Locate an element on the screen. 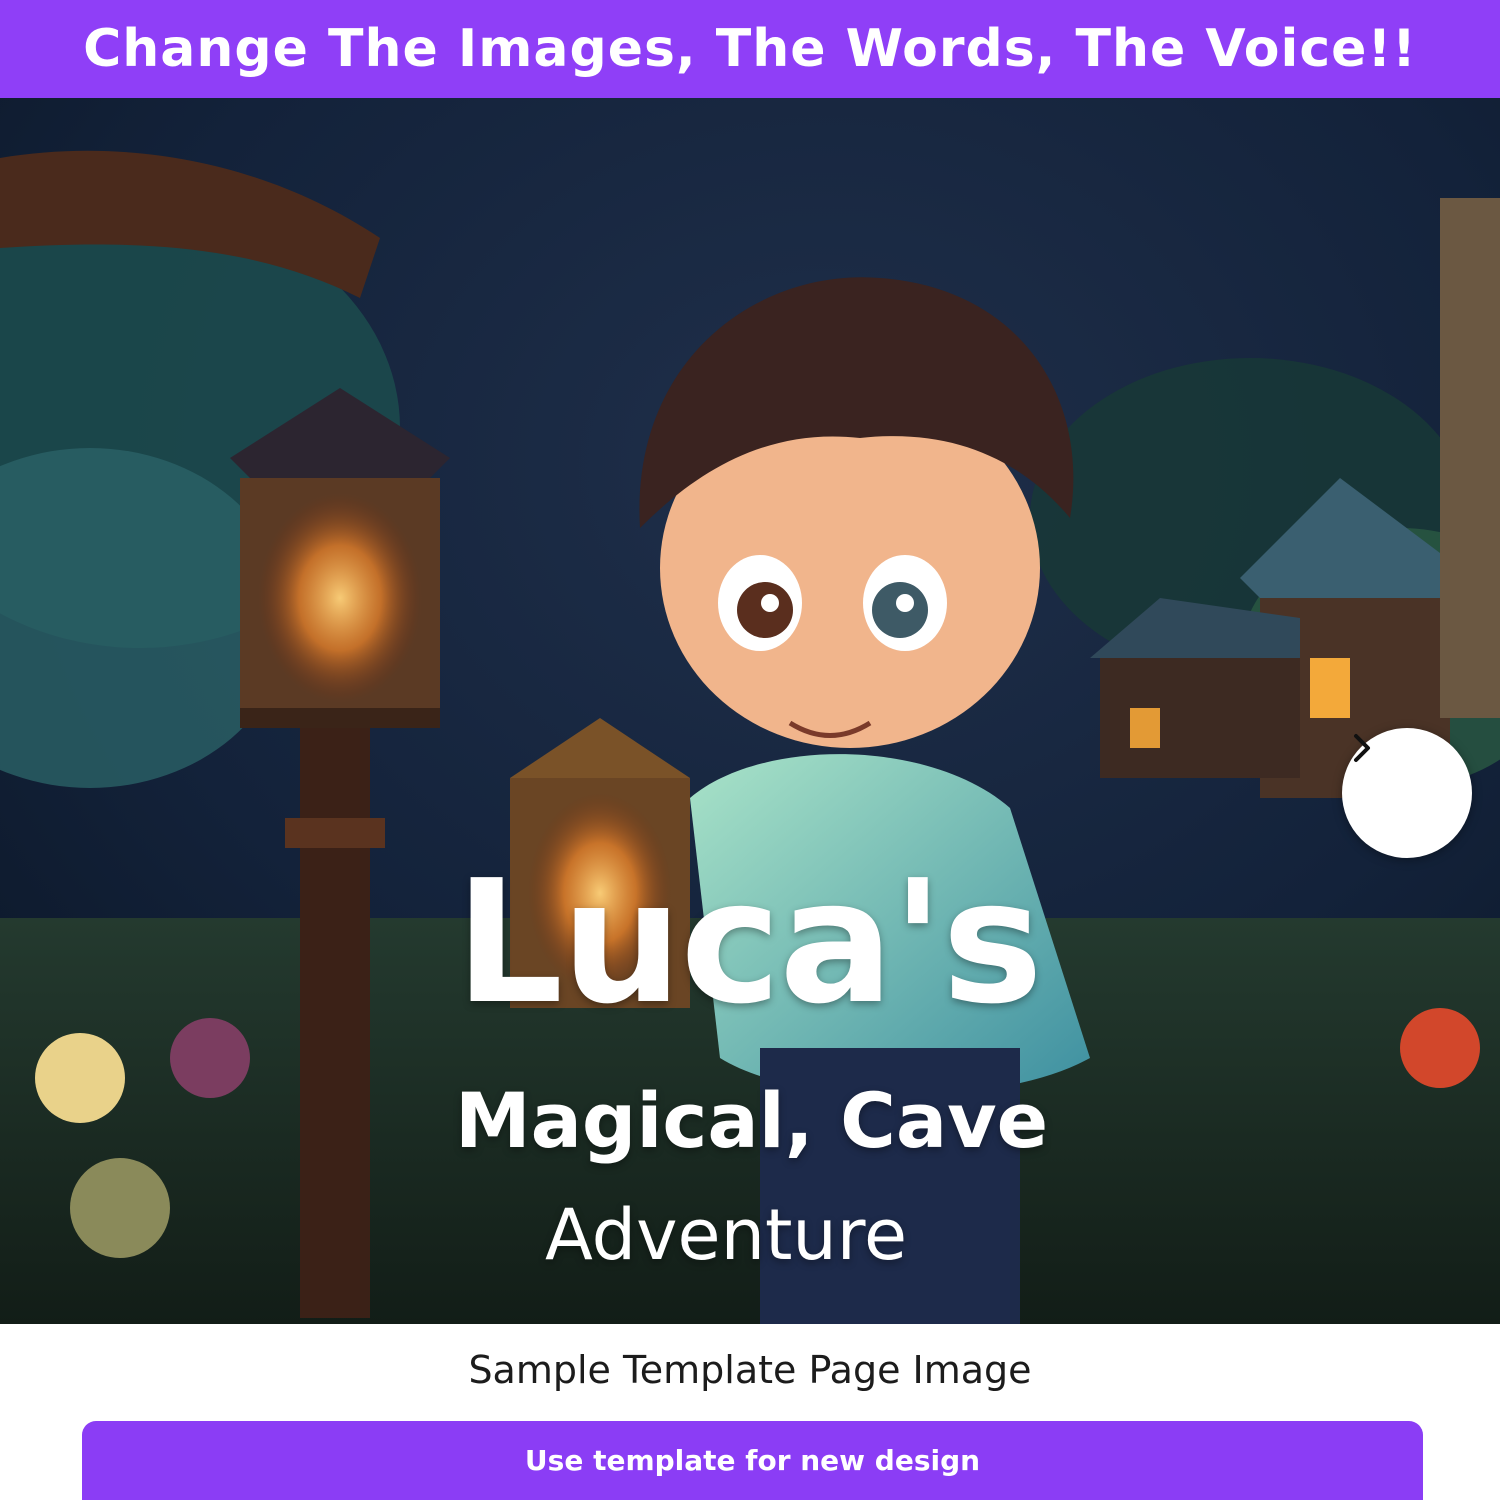 This screenshot has height=1500, width=1500. preview-caption: Sample Template Page Image is located at coordinates (750, 1370).